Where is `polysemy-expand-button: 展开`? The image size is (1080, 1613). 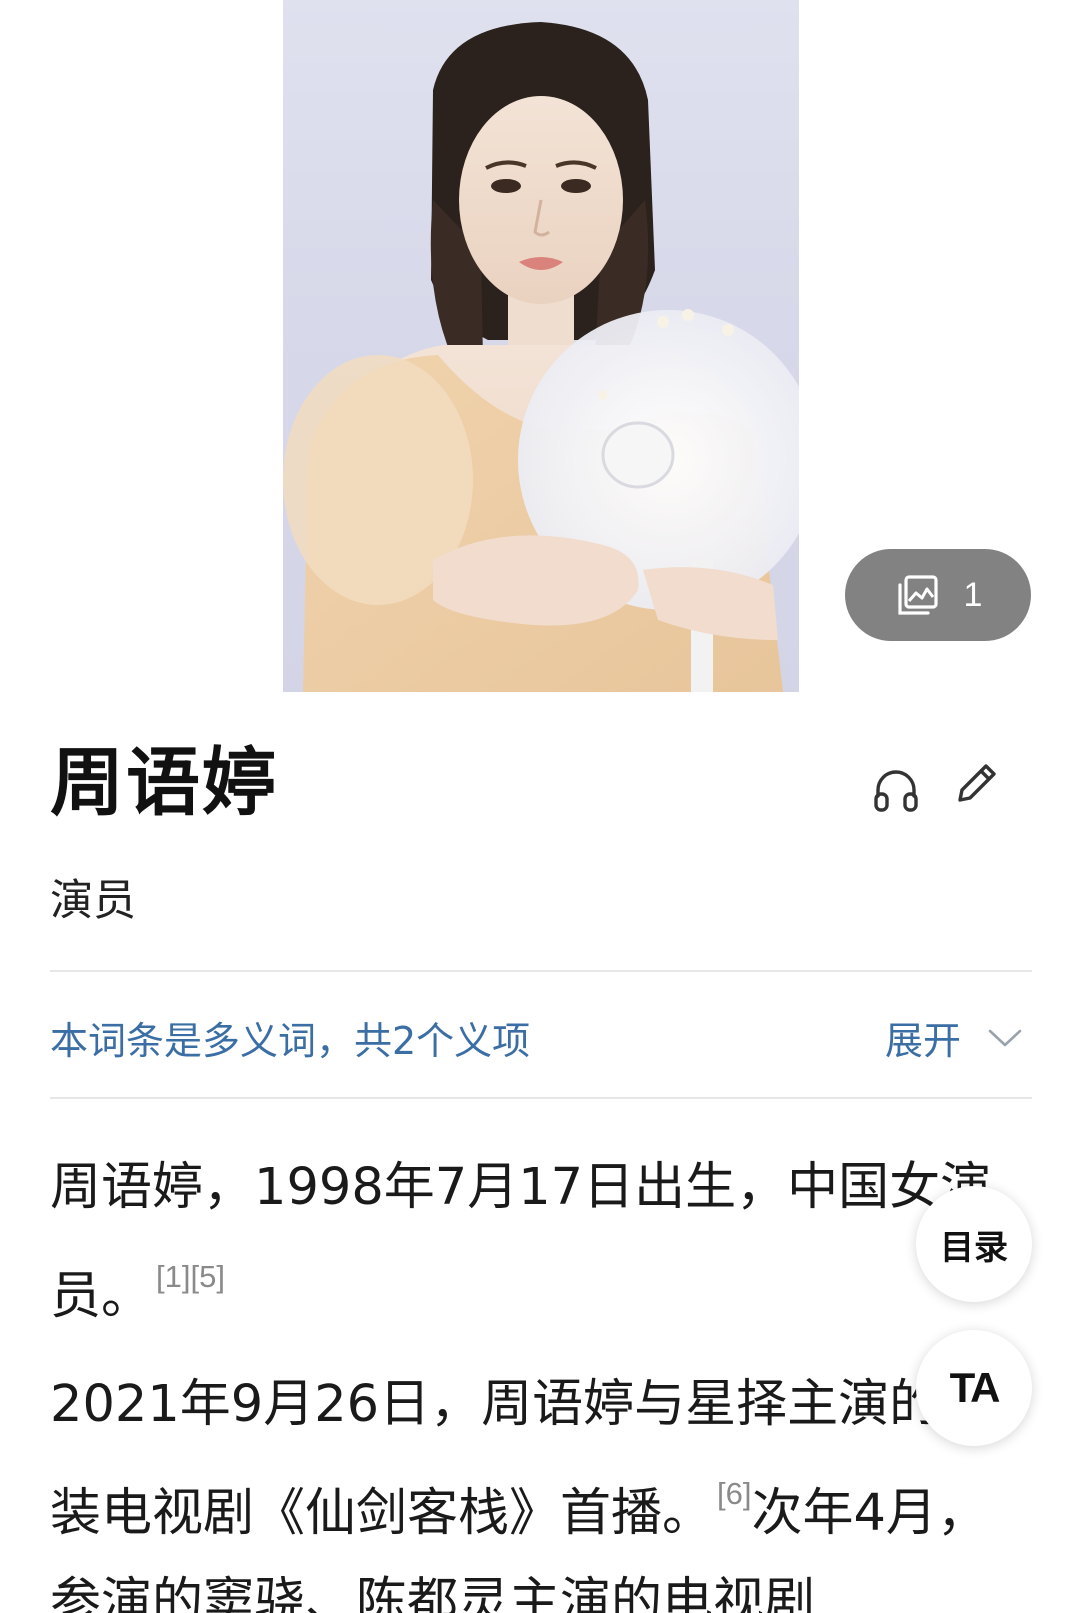 polysemy-expand-button: 展开 is located at coordinates (954, 1037).